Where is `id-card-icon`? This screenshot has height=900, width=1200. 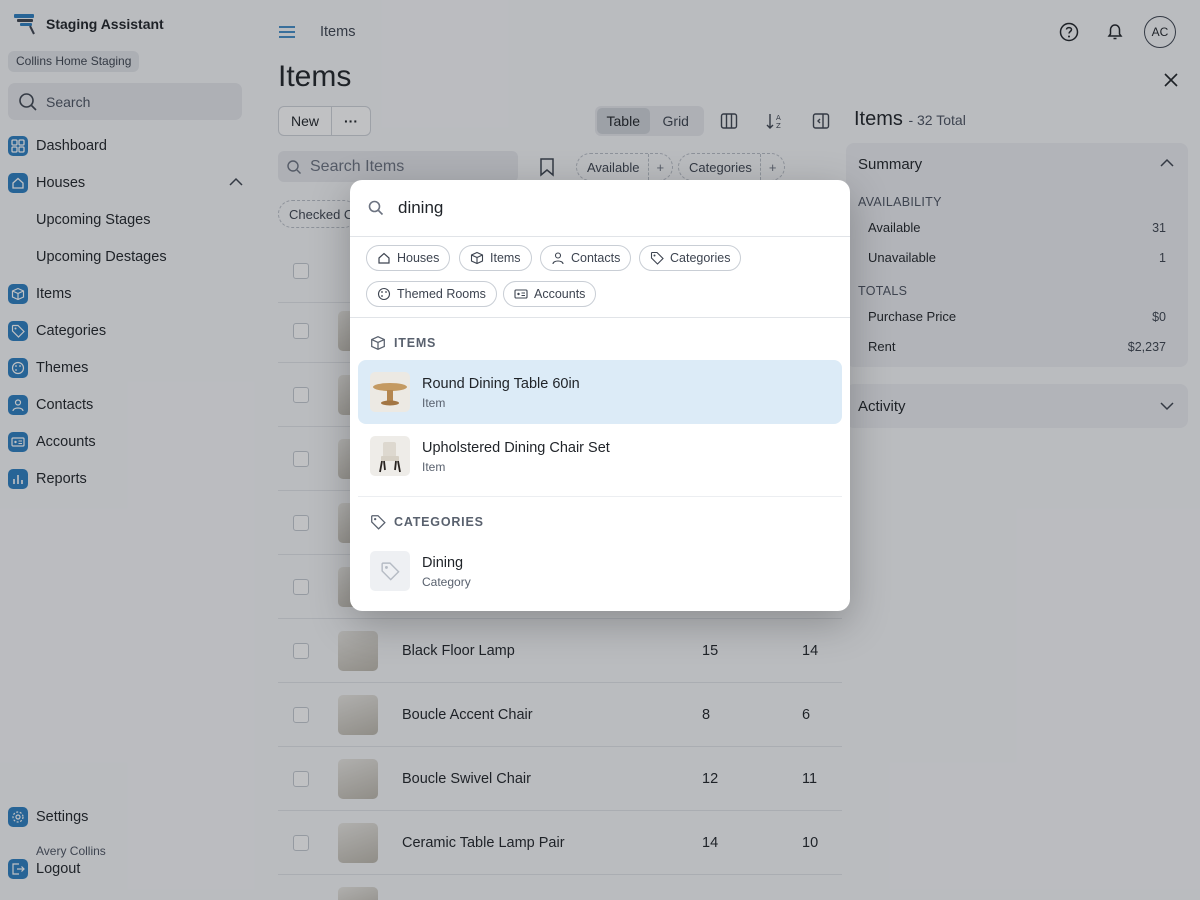
id-card-icon is located at coordinates (521, 294).